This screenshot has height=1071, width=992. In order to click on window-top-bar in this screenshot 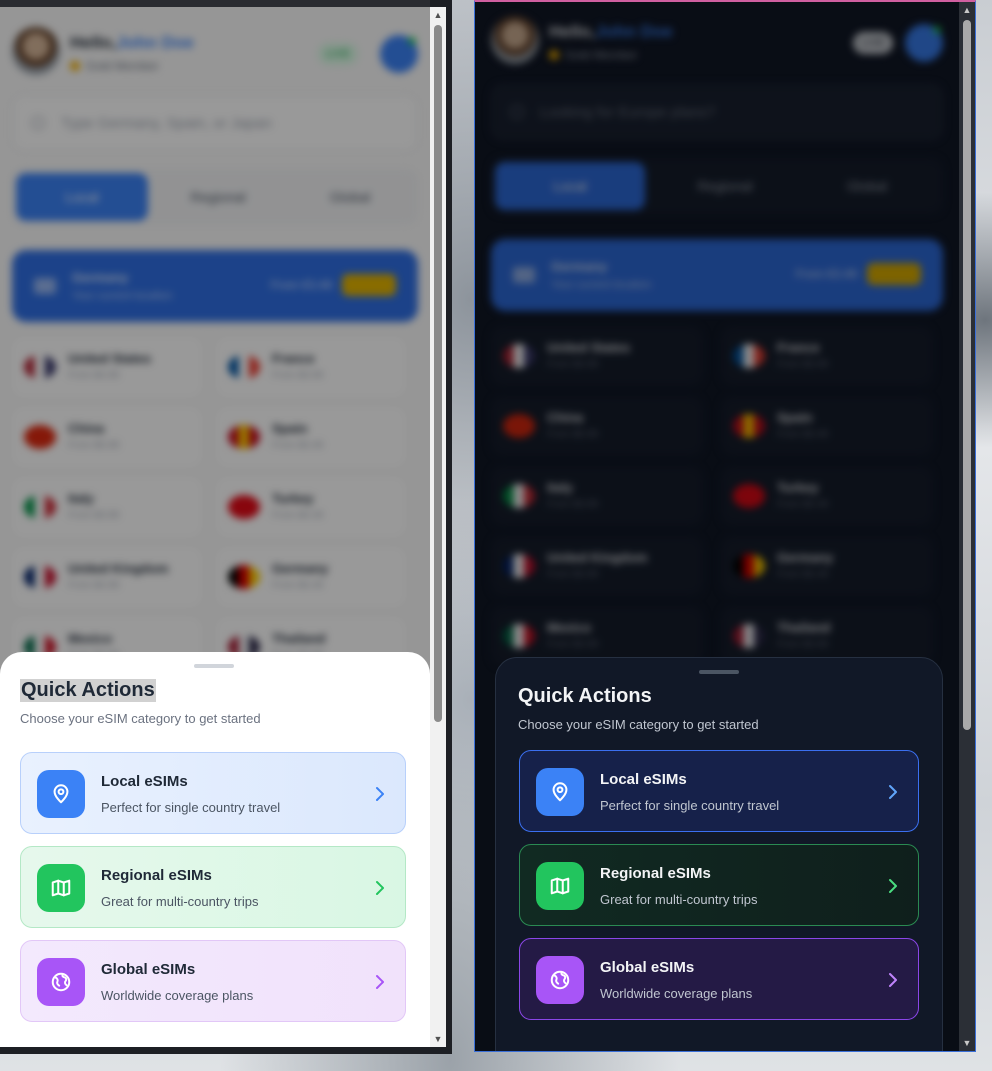, I will do `click(215, 3)`.